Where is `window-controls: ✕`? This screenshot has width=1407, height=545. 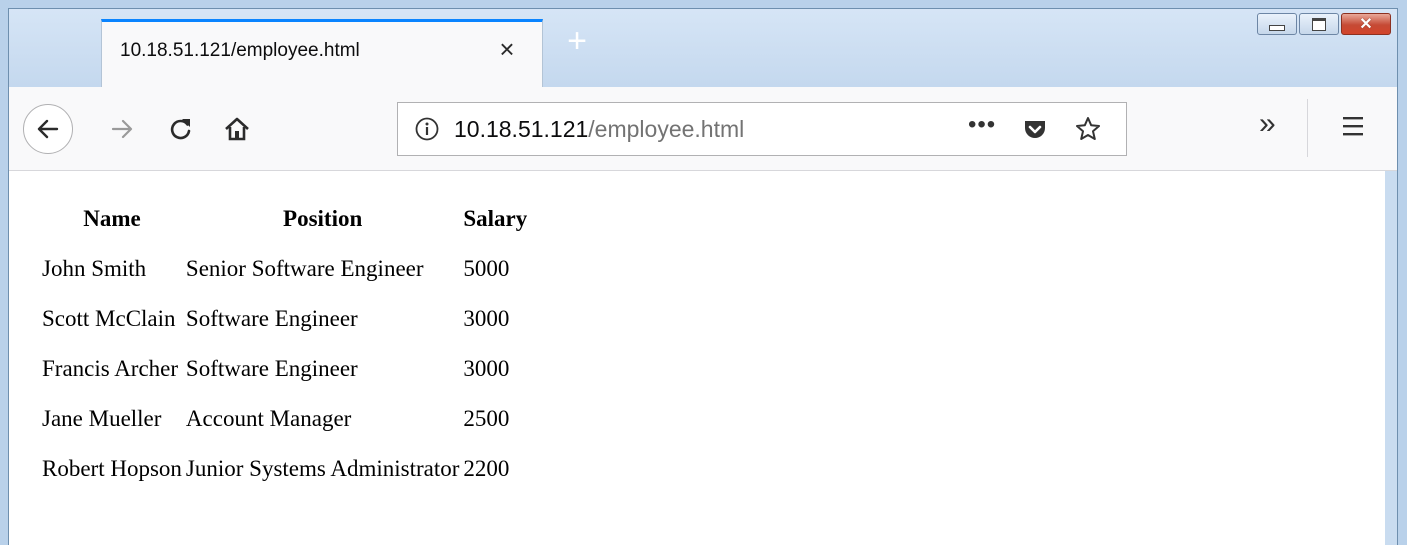 window-controls: ✕ is located at coordinates (1324, 24).